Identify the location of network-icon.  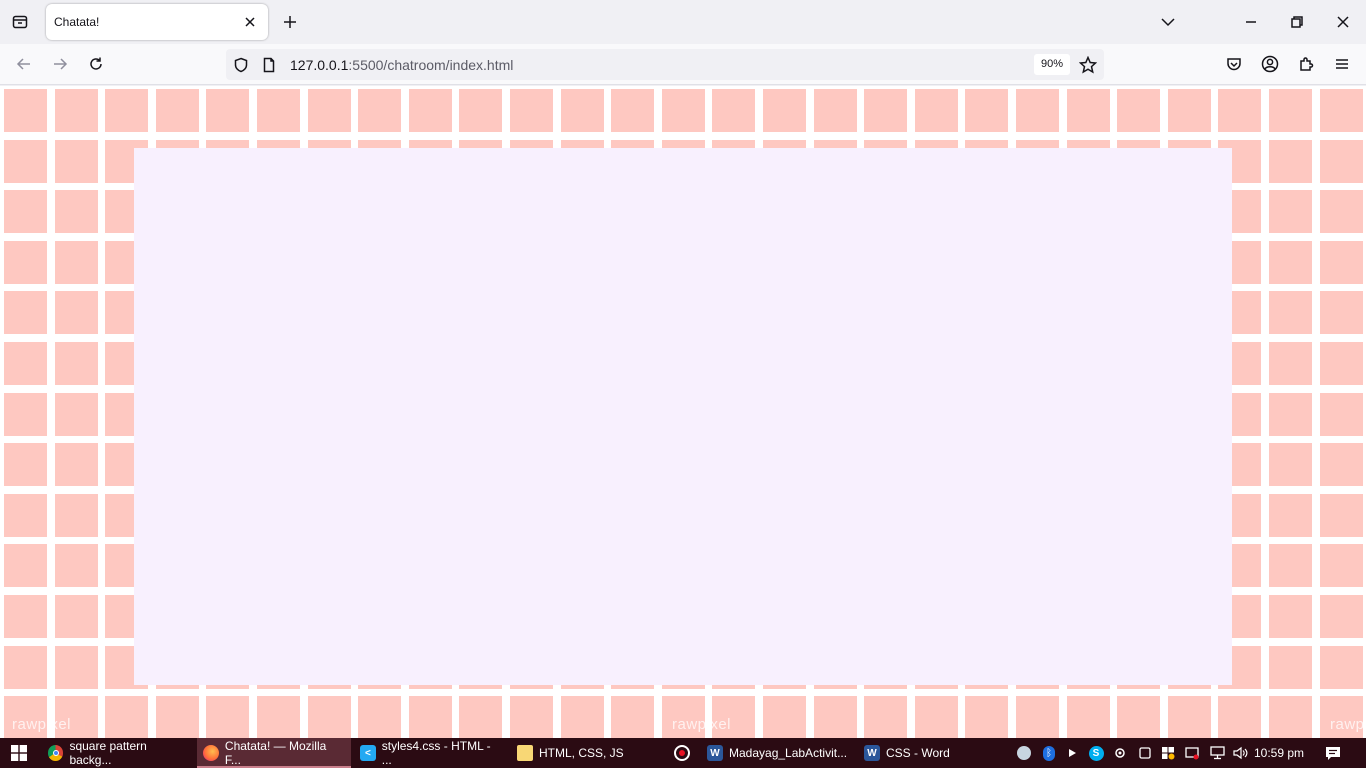
(1217, 753).